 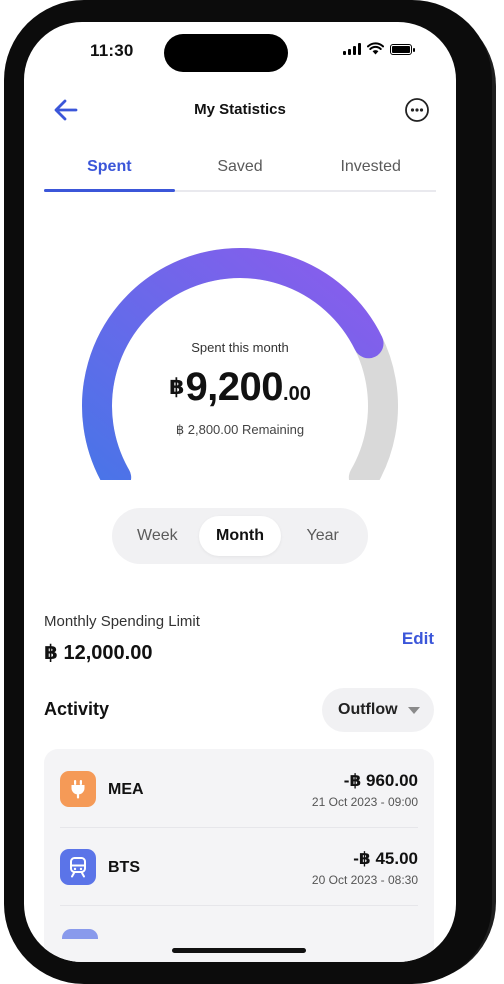 I want to click on page-title: My Statistics, so click(x=240, y=109).